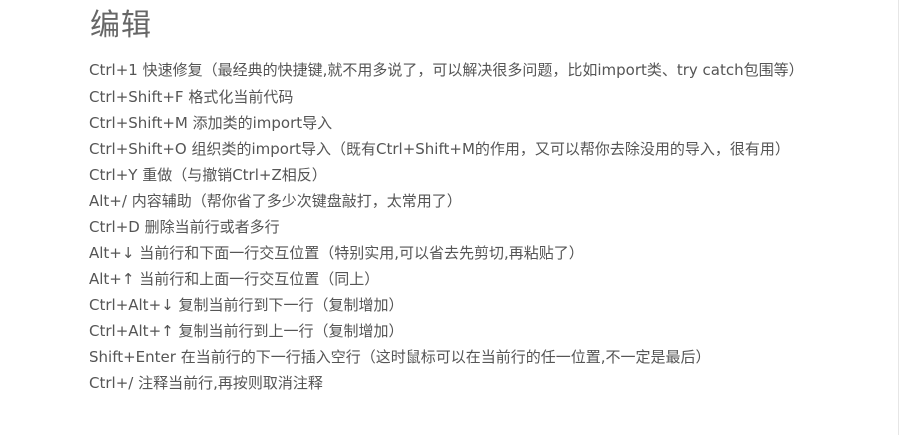 This screenshot has height=435, width=901. I want to click on shortcut-line-delete-line: Ctrl+D 删除当前行或者多行, so click(184, 227).